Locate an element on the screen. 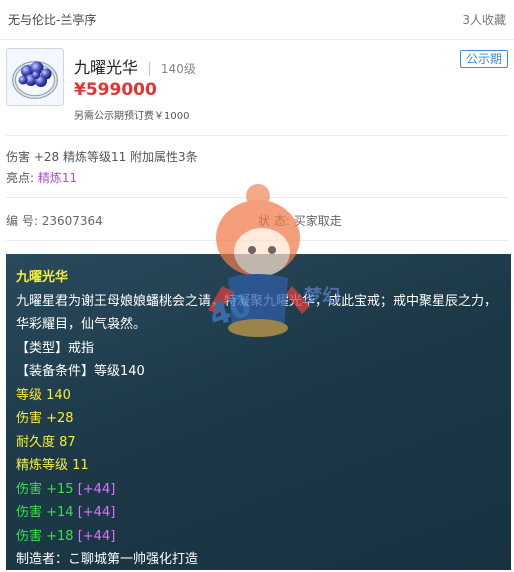 The height and width of the screenshot is (572, 514). item-title-row: 九曜光华 | 140级 is located at coordinates (135, 66).